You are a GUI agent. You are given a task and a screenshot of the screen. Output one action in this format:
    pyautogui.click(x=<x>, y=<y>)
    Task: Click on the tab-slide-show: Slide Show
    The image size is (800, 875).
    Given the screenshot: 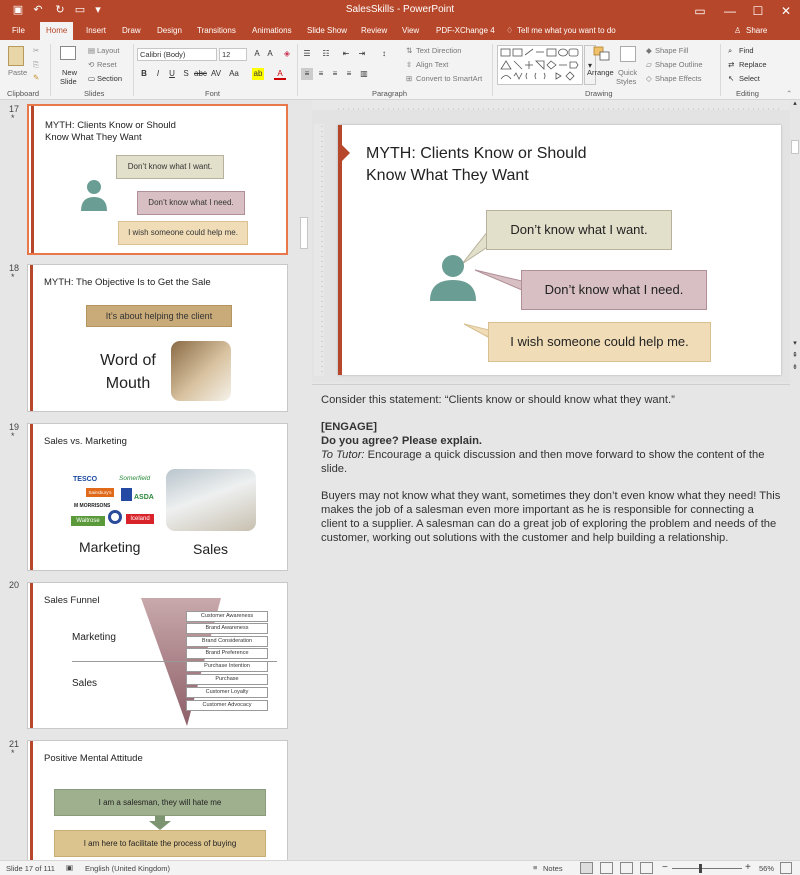 What is the action you would take?
    pyautogui.click(x=327, y=31)
    